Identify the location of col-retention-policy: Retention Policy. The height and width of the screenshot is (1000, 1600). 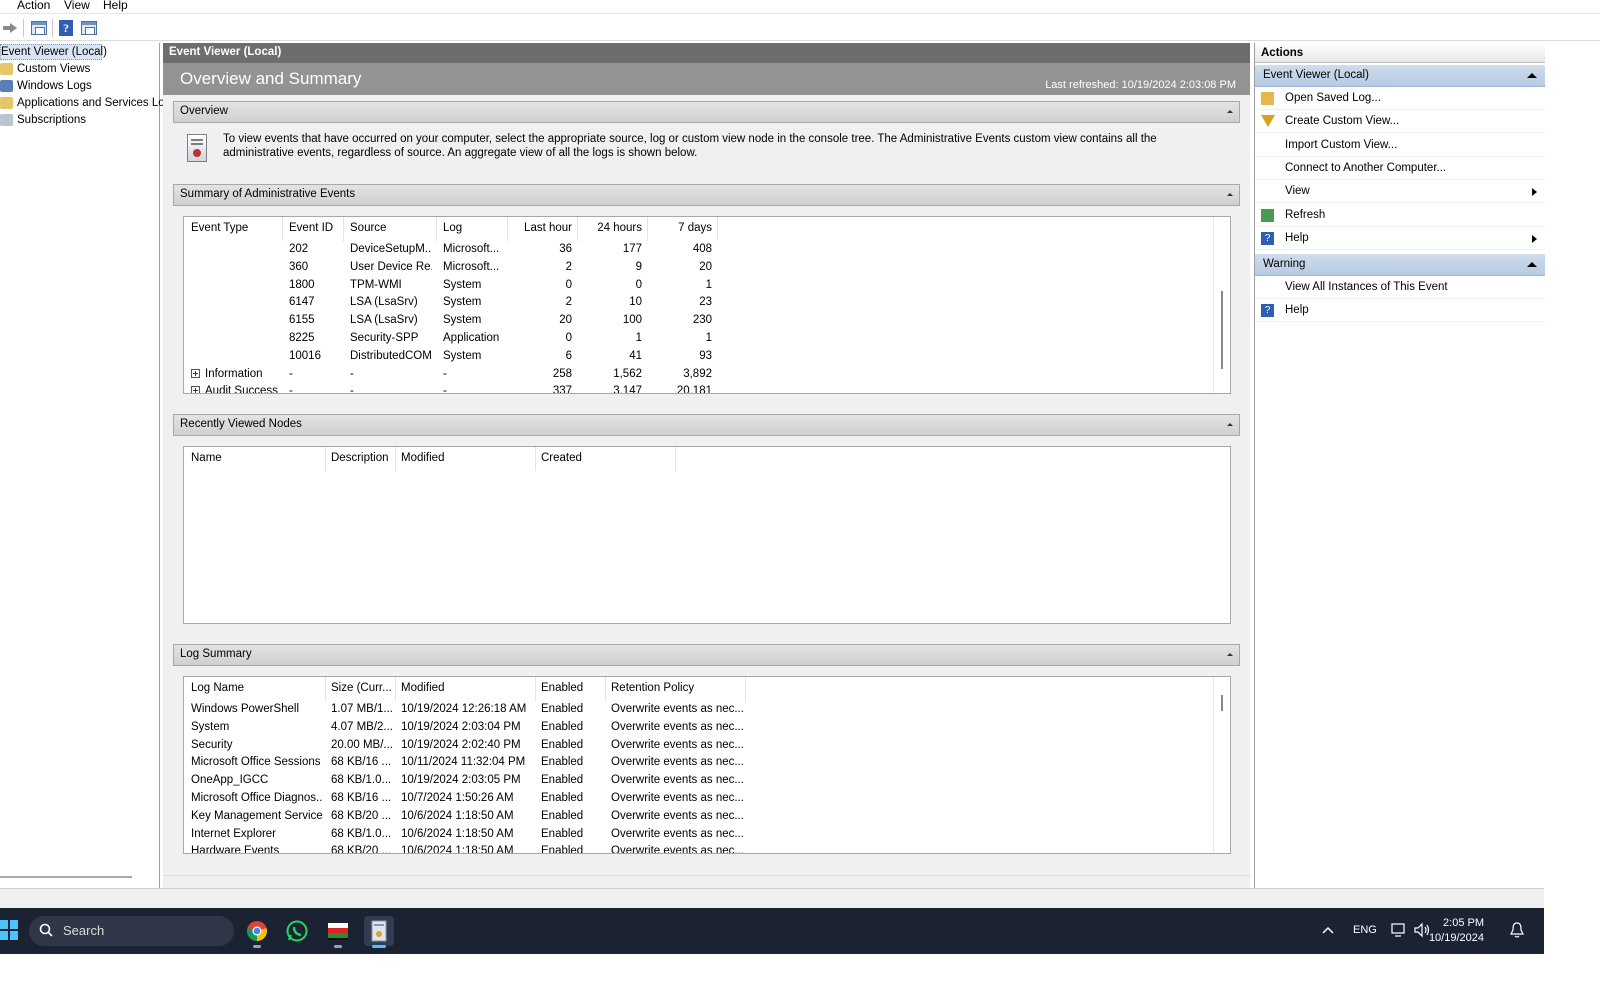
(652, 688).